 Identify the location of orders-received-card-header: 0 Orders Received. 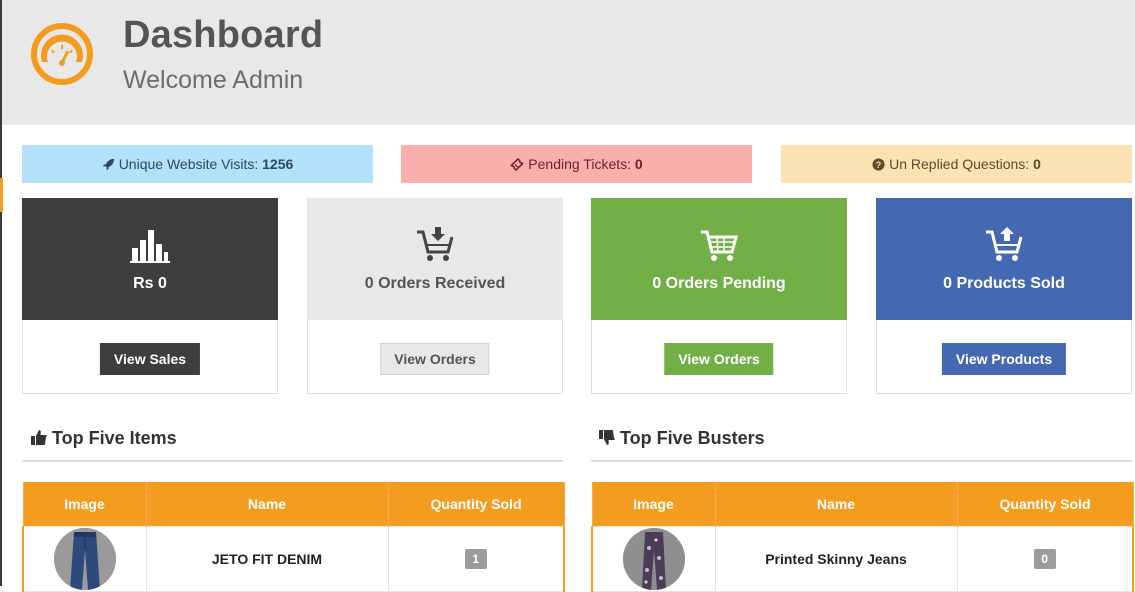
(435, 259).